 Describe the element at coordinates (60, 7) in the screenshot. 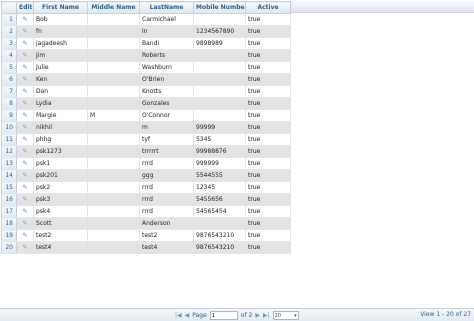

I see `column-header-first-name: First Name` at that location.